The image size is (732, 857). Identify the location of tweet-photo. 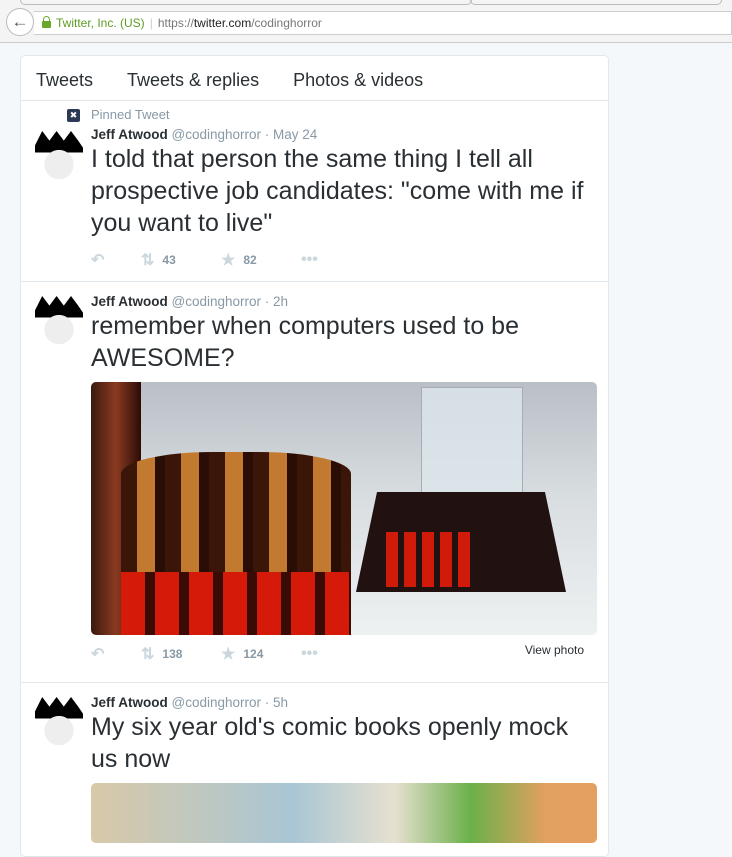
(344, 813).